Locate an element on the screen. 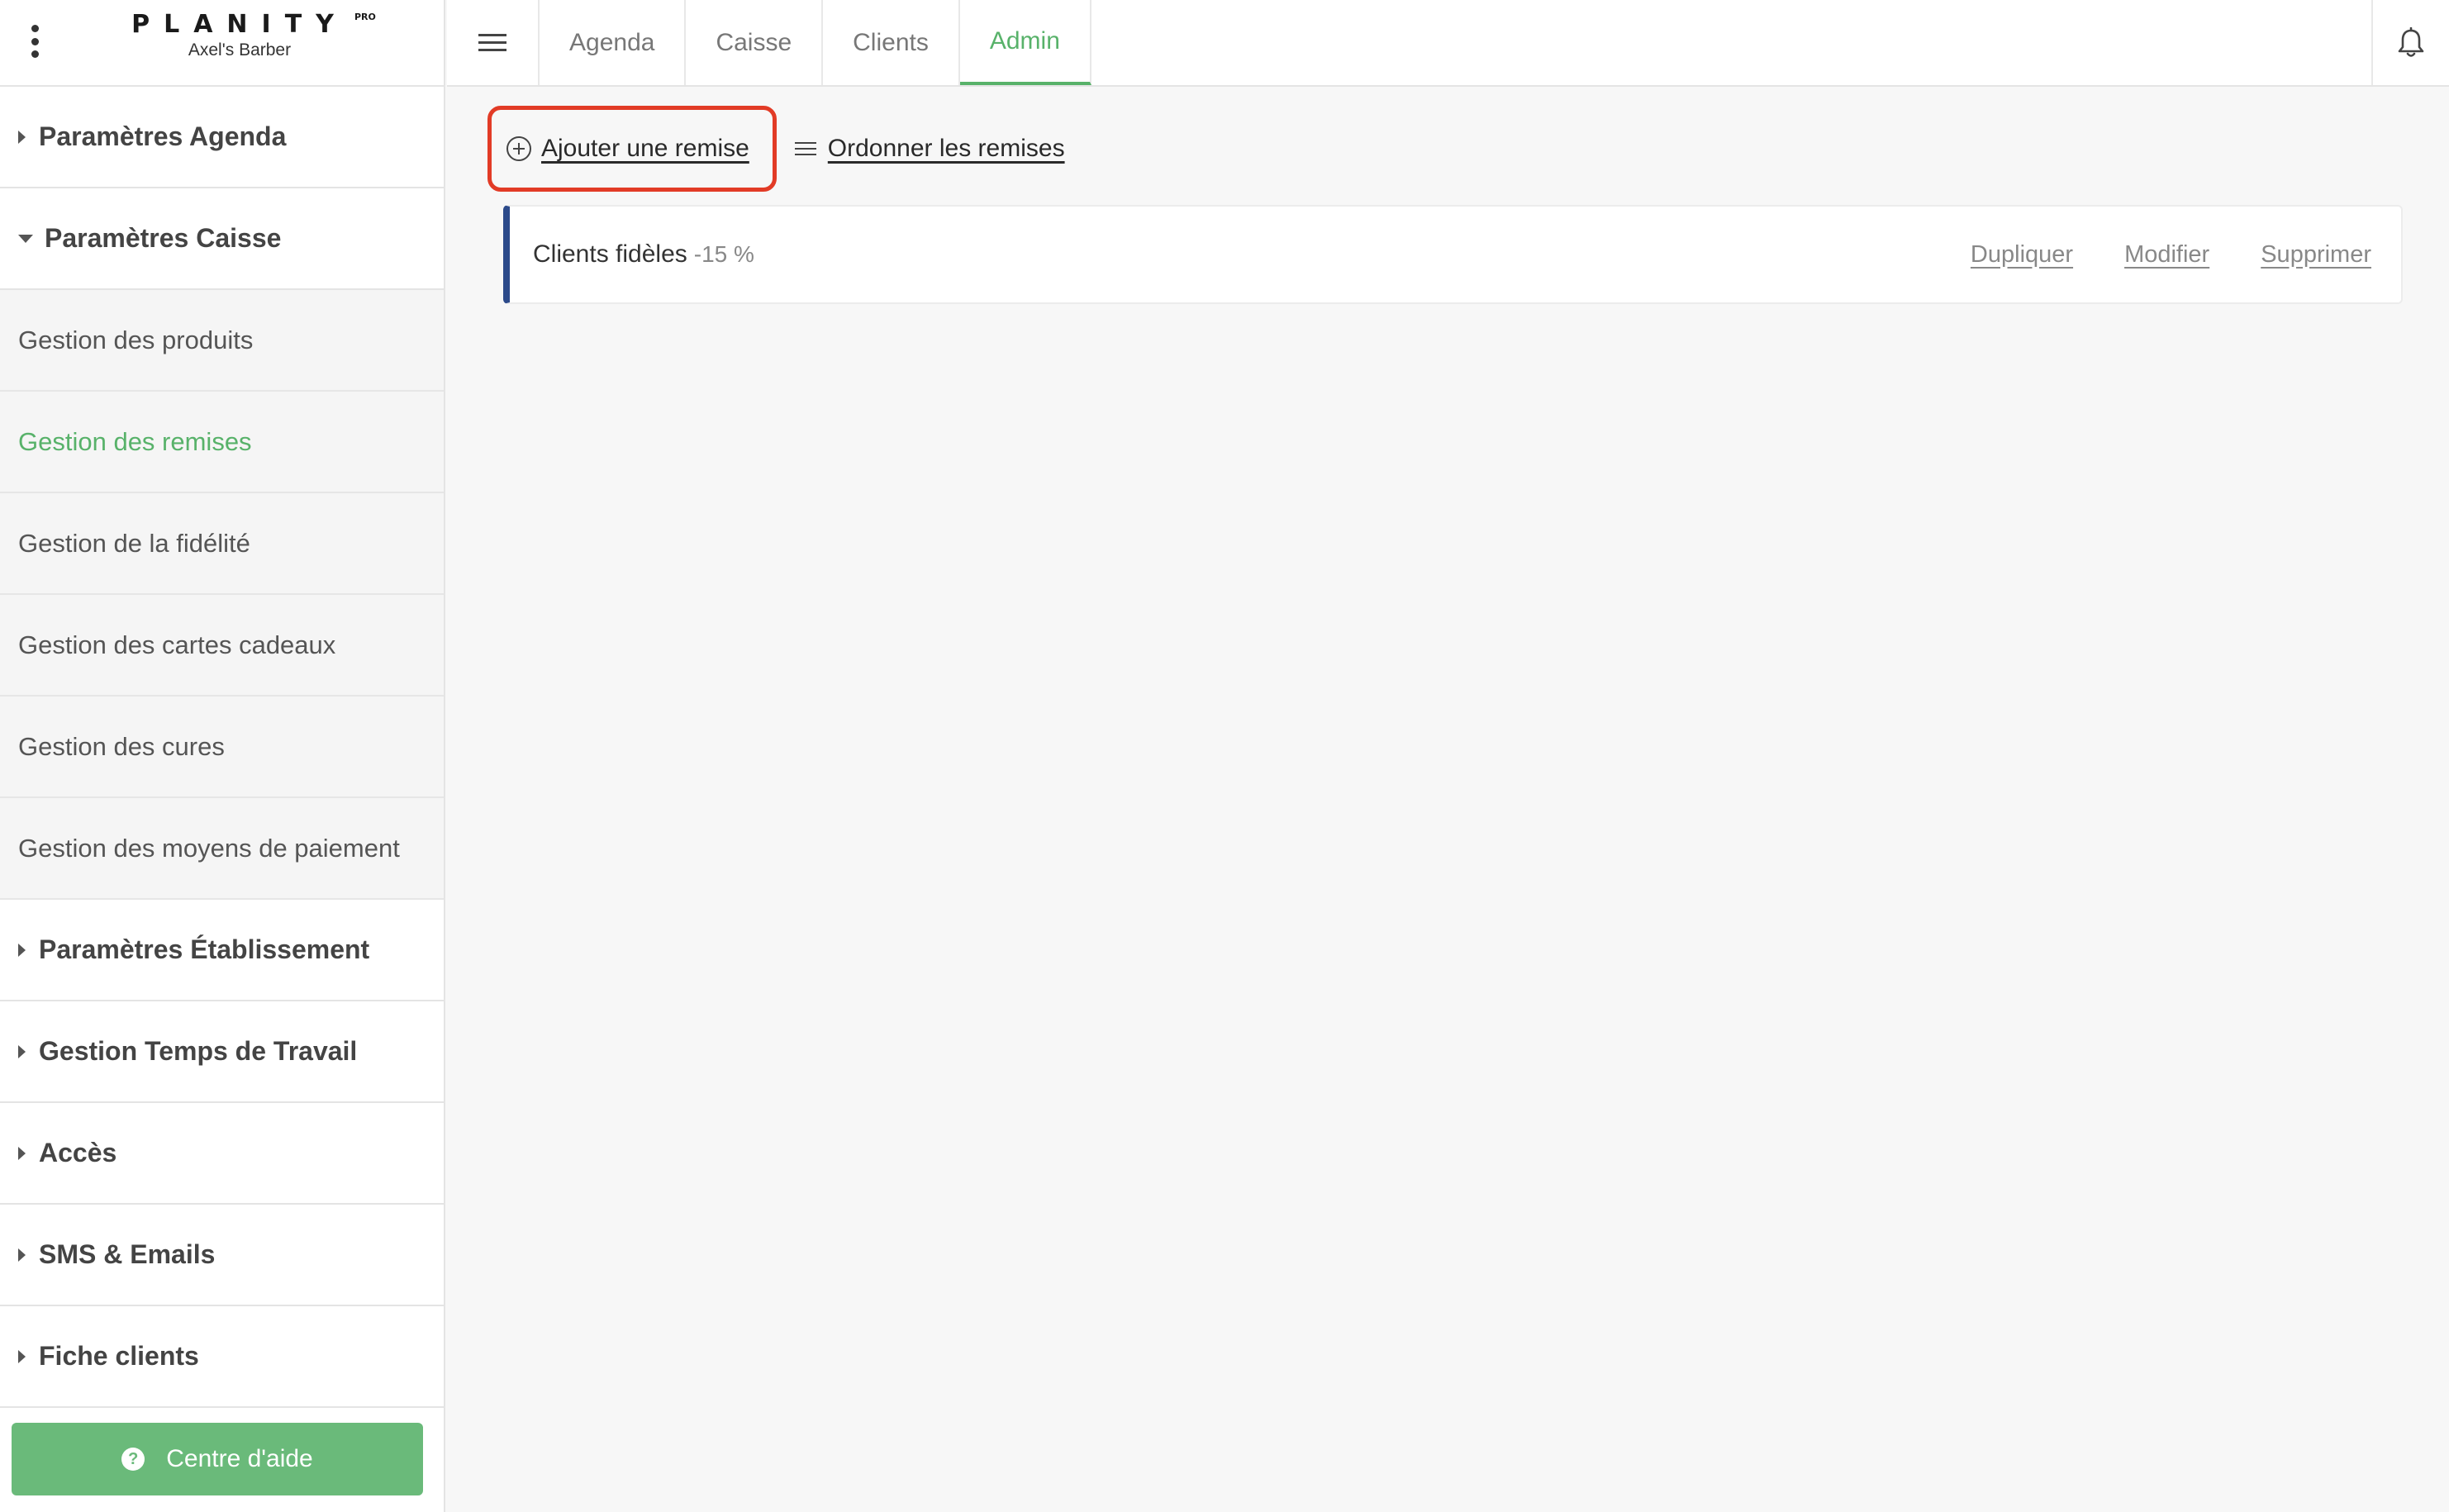  sidebar-section-fiche-clients: Fiche clients is located at coordinates (222, 1357).